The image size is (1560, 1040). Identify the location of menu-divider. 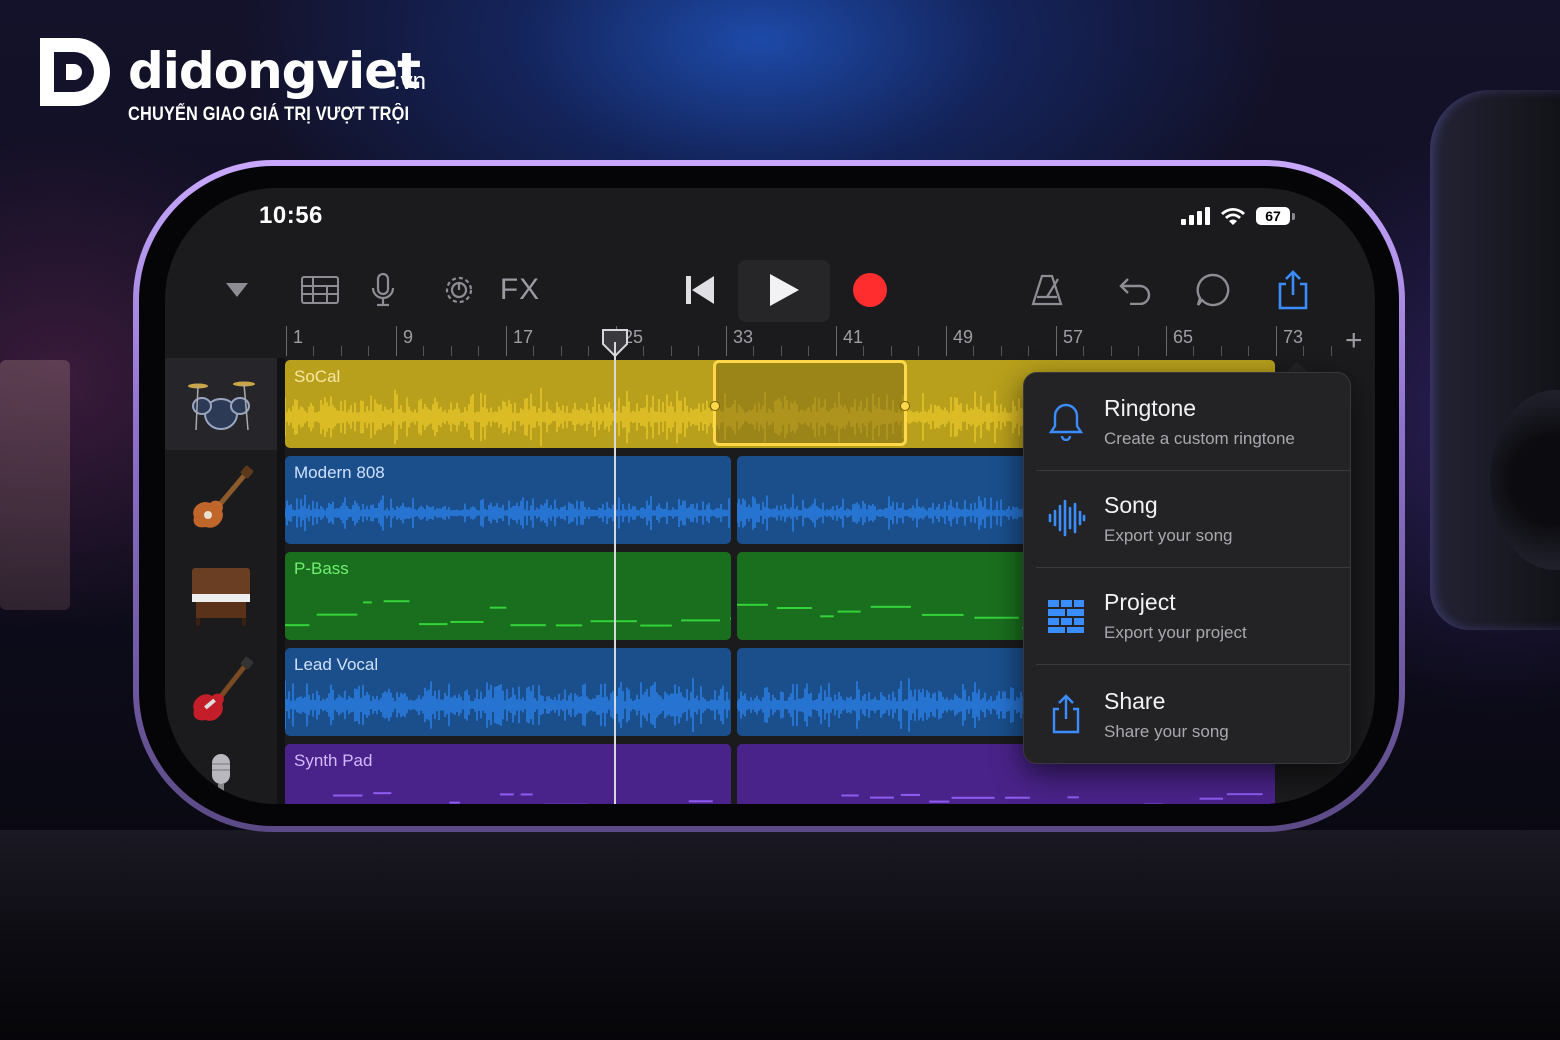
(1193, 664).